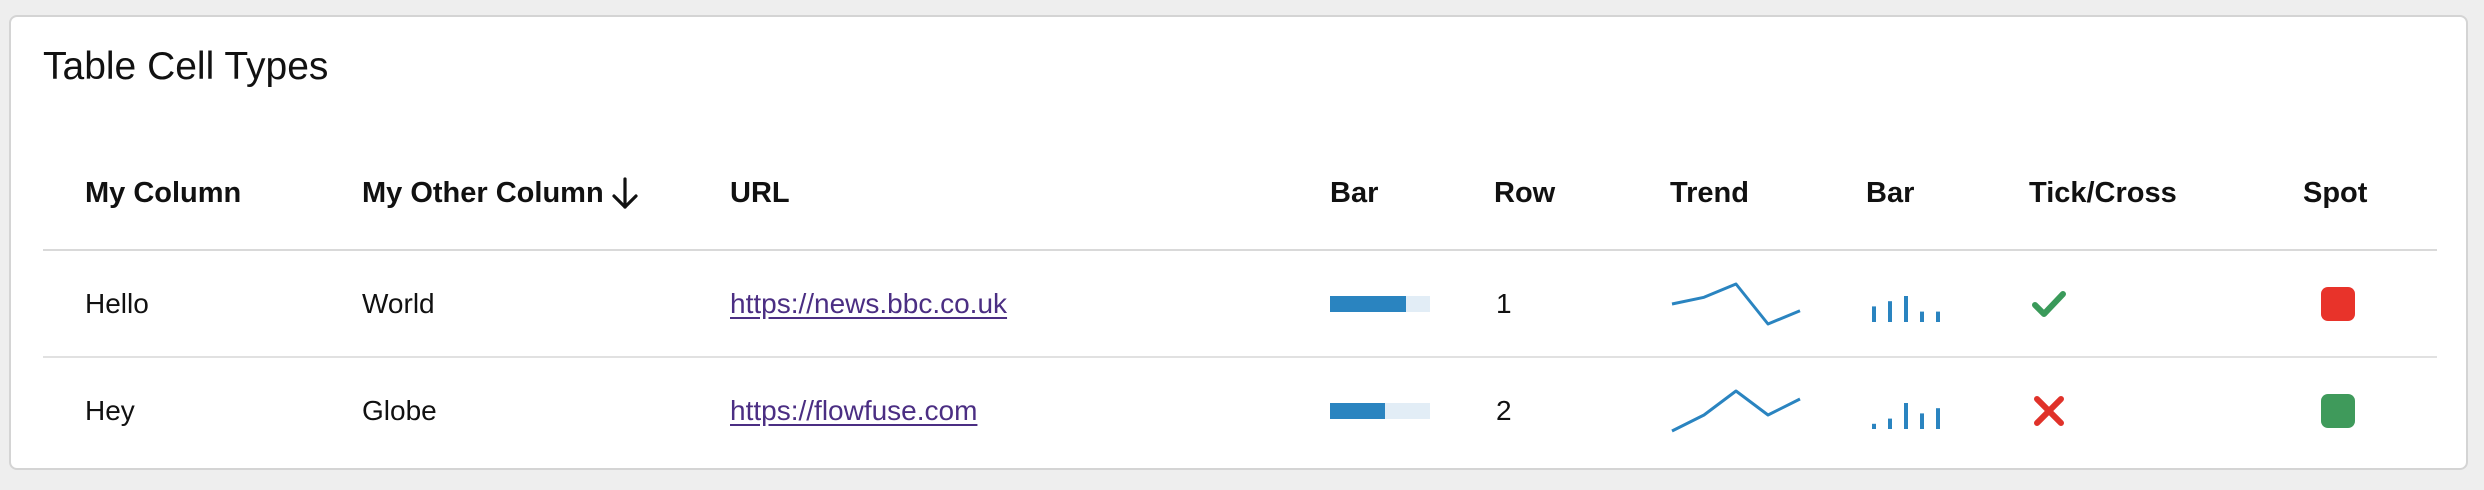 The width and height of the screenshot is (2484, 490). Describe the element at coordinates (110, 410) in the screenshot. I see `cell-my-column: Hey` at that location.